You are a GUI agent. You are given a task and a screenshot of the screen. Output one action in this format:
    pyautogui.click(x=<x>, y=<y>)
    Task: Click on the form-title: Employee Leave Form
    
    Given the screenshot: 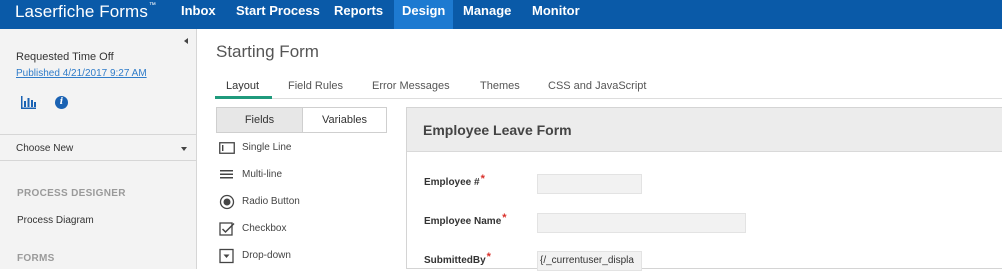 What is the action you would take?
    pyautogui.click(x=497, y=130)
    